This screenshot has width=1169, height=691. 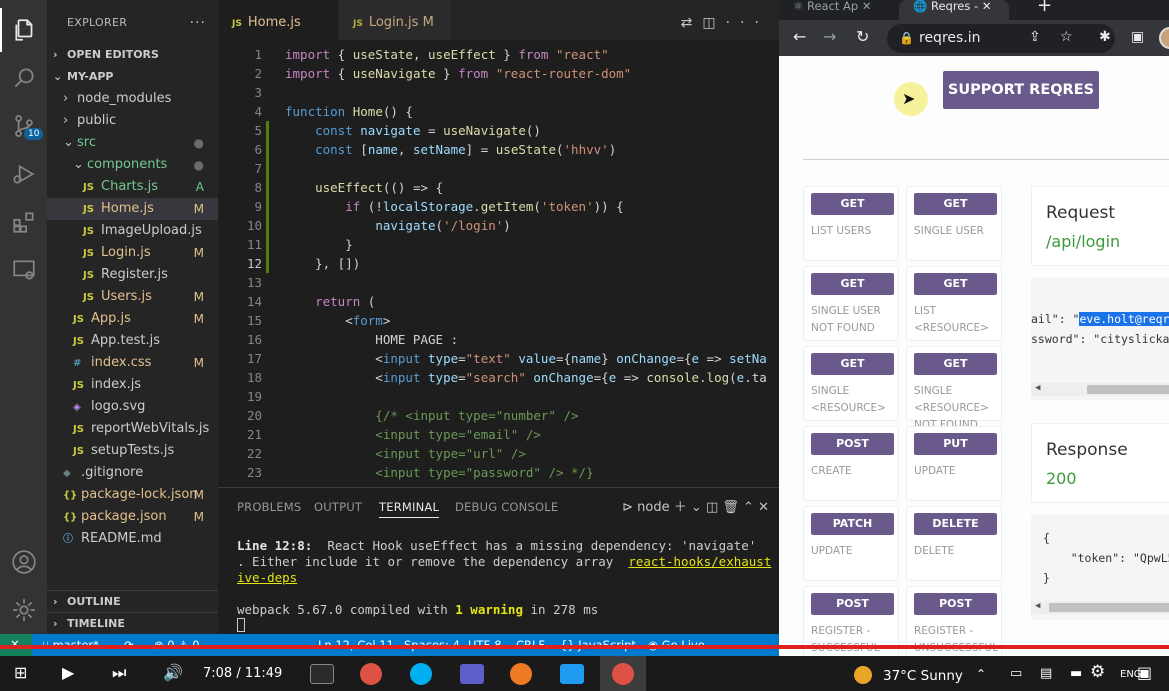 I want to click on subtitles-icon: ▤, so click(x=1046, y=673).